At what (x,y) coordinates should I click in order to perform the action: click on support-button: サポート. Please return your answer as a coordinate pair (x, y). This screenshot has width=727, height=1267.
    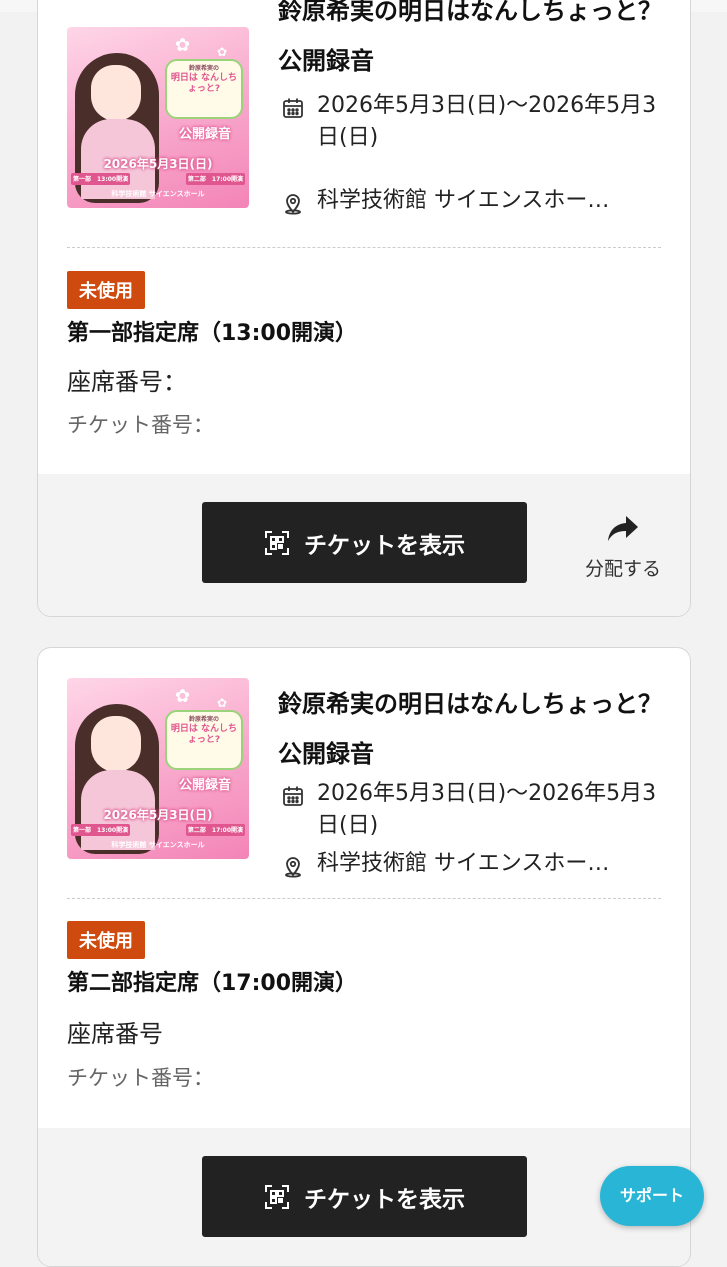
    Looking at the image, I should click on (652, 1196).